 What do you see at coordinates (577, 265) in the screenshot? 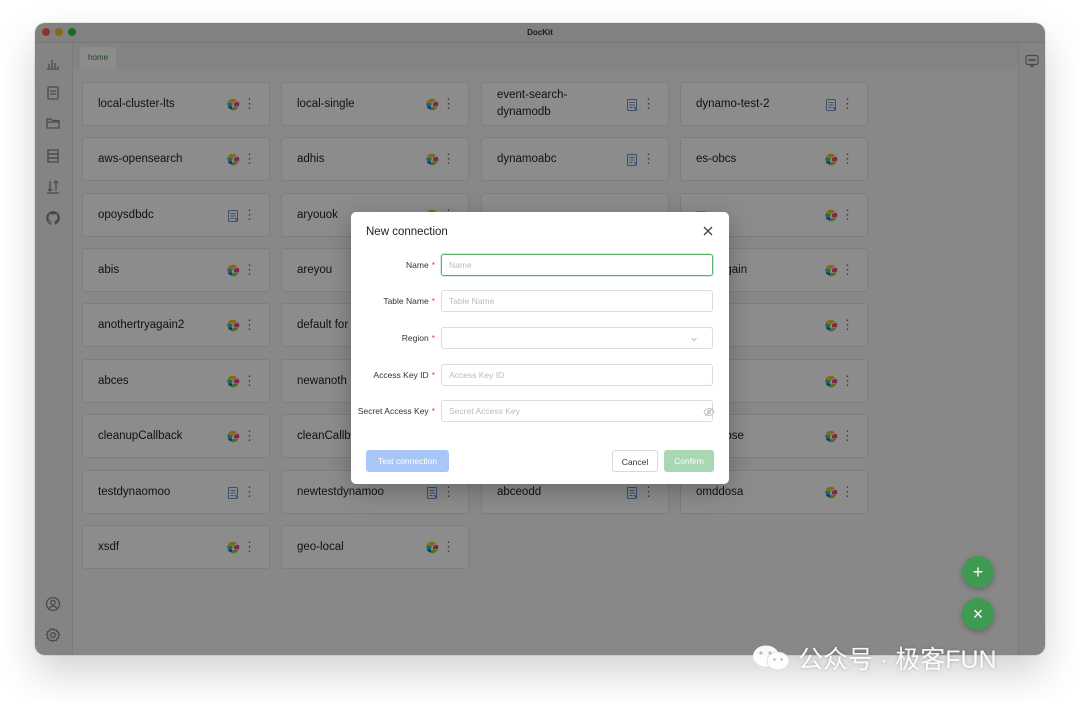
I see `name-input` at bounding box center [577, 265].